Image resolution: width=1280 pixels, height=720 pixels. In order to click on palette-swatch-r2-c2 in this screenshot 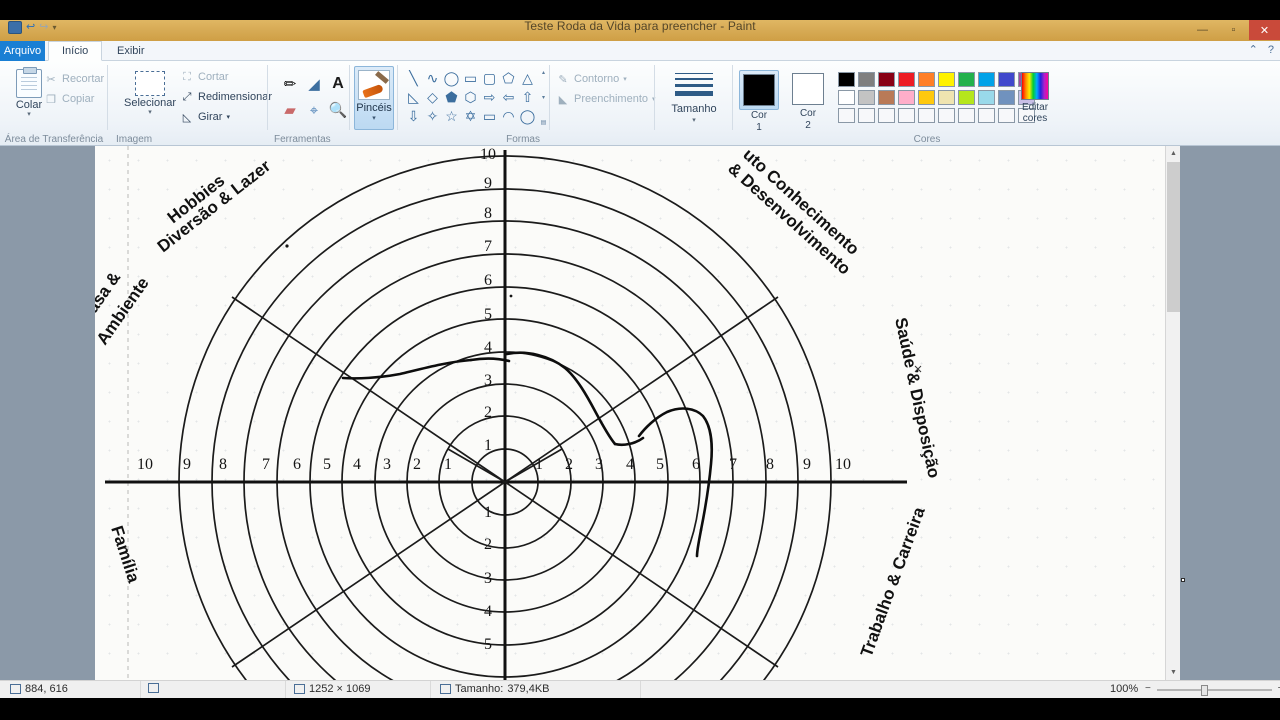, I will do `click(866, 97)`.